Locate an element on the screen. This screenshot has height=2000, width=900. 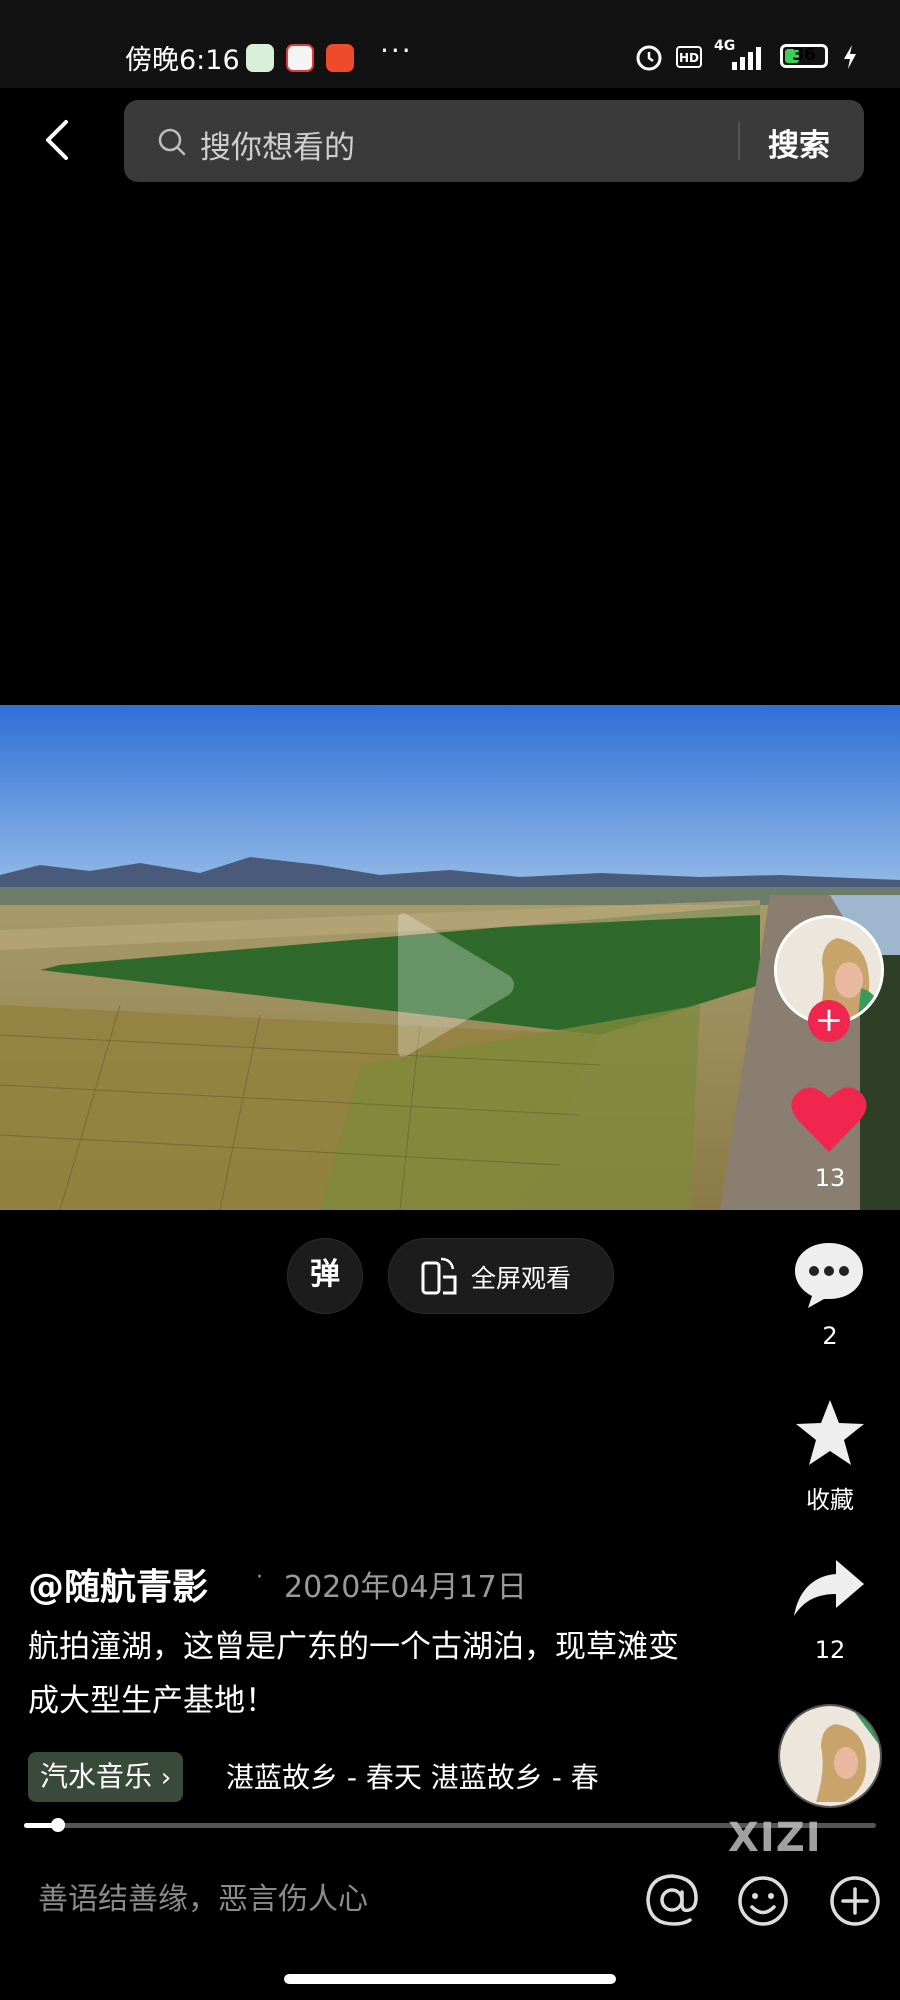
watermark: XIZI is located at coordinates (775, 1838).